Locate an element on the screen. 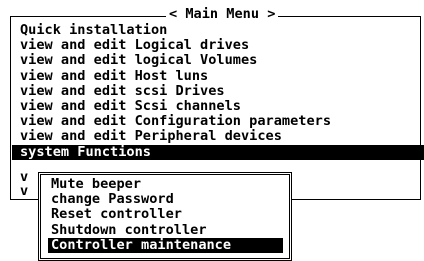 This screenshot has height=261, width=424. submenu-item-mute-beeper: Mute beeper is located at coordinates (167, 184).